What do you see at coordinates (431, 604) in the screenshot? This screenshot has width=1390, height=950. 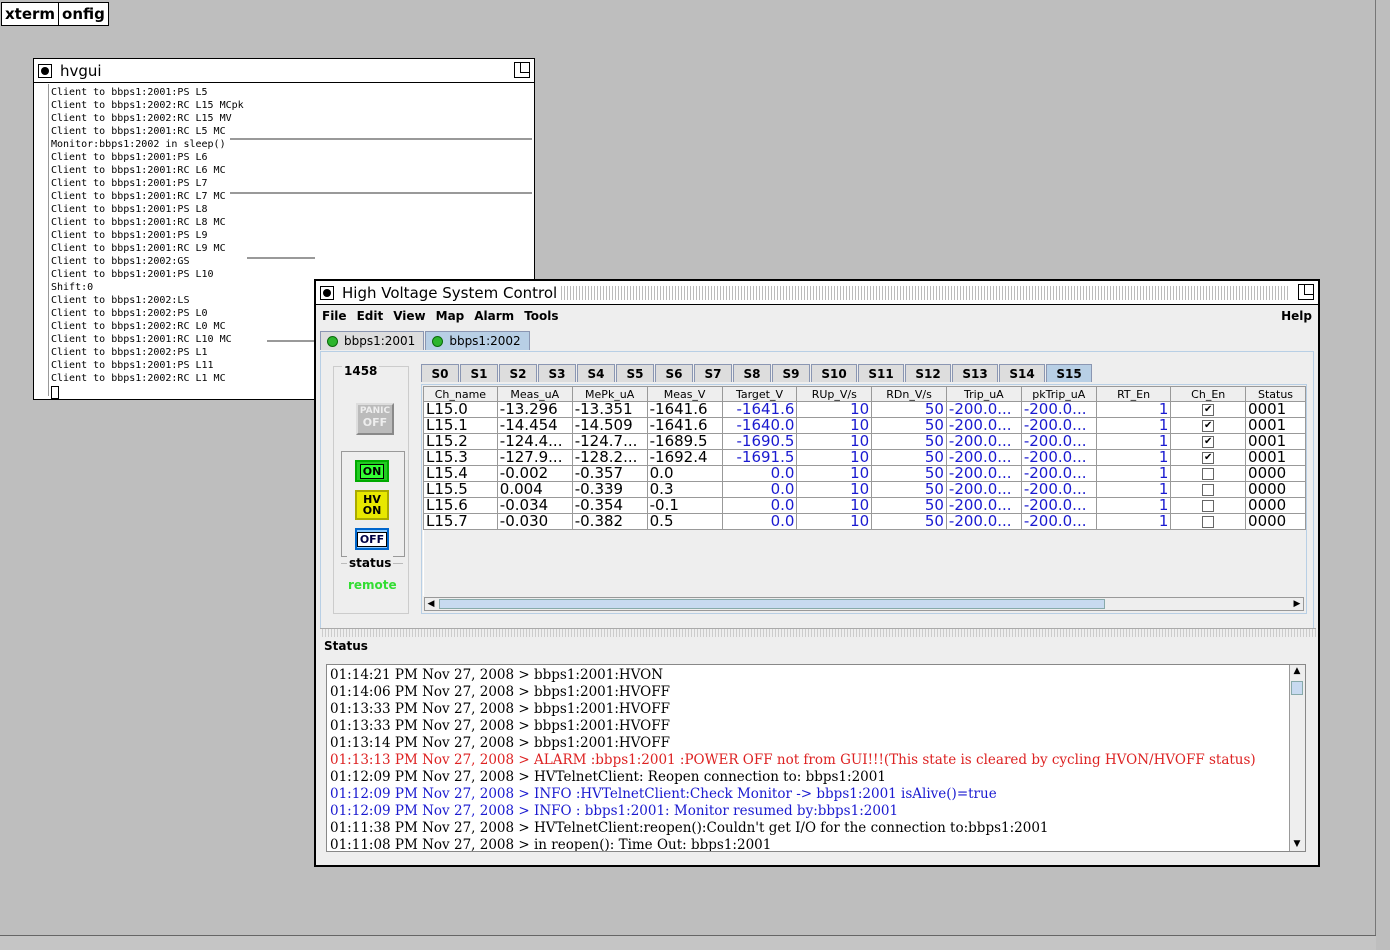 I see `scroll-left-icon: ◀` at bounding box center [431, 604].